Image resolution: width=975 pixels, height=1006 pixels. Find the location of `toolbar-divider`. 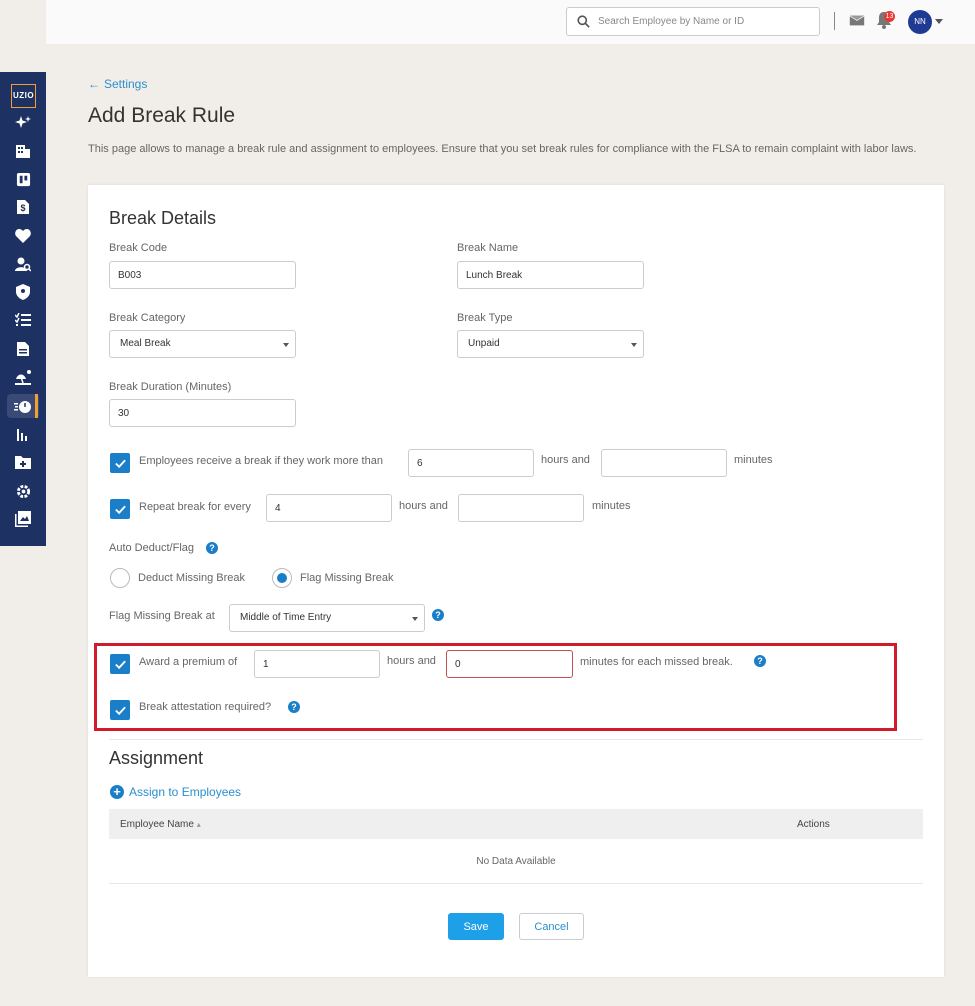

toolbar-divider is located at coordinates (834, 21).